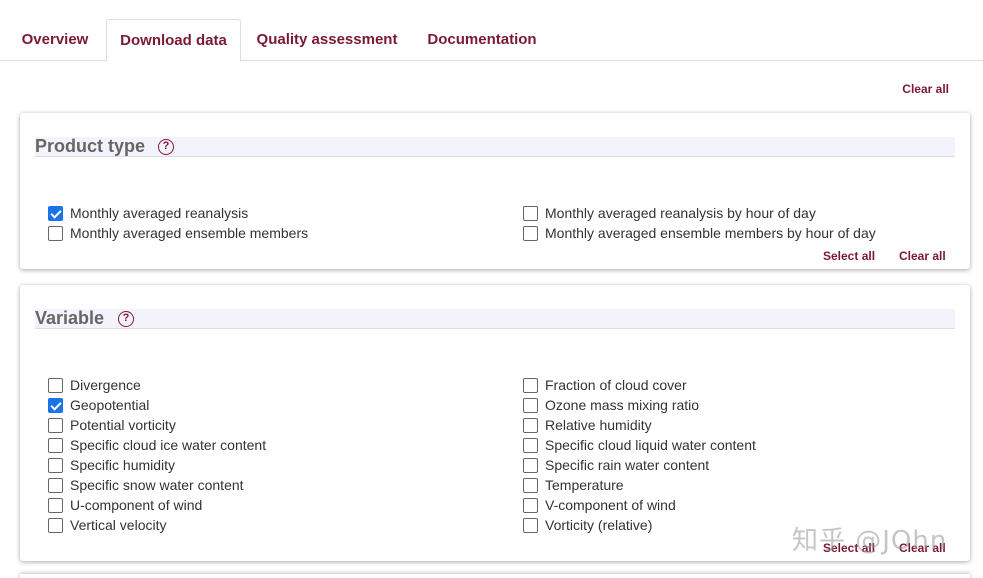 The width and height of the screenshot is (983, 578). I want to click on option-u-component-of-wind: U-component of wind, so click(125, 505).